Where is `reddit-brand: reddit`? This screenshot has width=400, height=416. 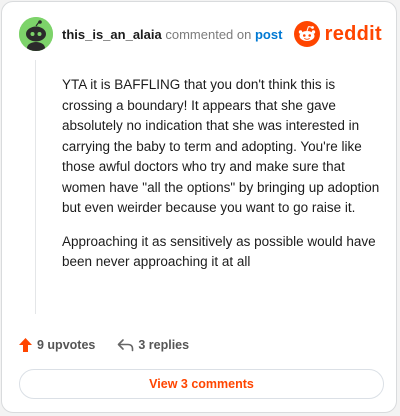
reddit-brand: reddit is located at coordinates (337, 34).